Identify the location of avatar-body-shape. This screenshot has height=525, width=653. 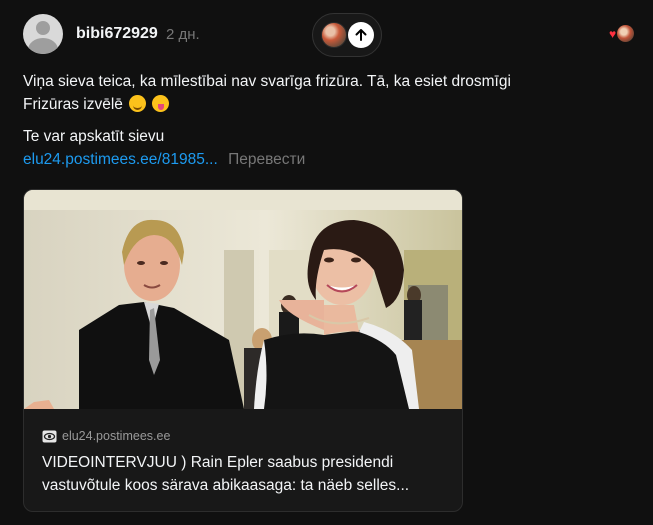
(43, 46).